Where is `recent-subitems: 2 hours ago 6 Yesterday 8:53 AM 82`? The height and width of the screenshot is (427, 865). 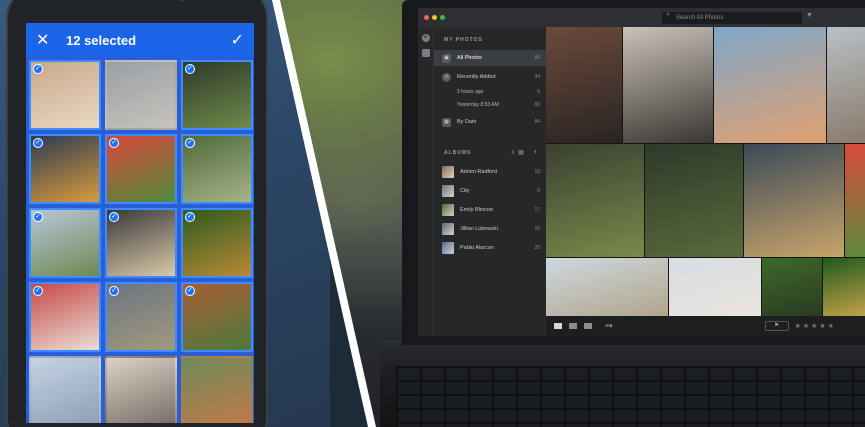 recent-subitems: 2 hours ago 6 Yesterday 8:53 AM 82 is located at coordinates (490, 98).